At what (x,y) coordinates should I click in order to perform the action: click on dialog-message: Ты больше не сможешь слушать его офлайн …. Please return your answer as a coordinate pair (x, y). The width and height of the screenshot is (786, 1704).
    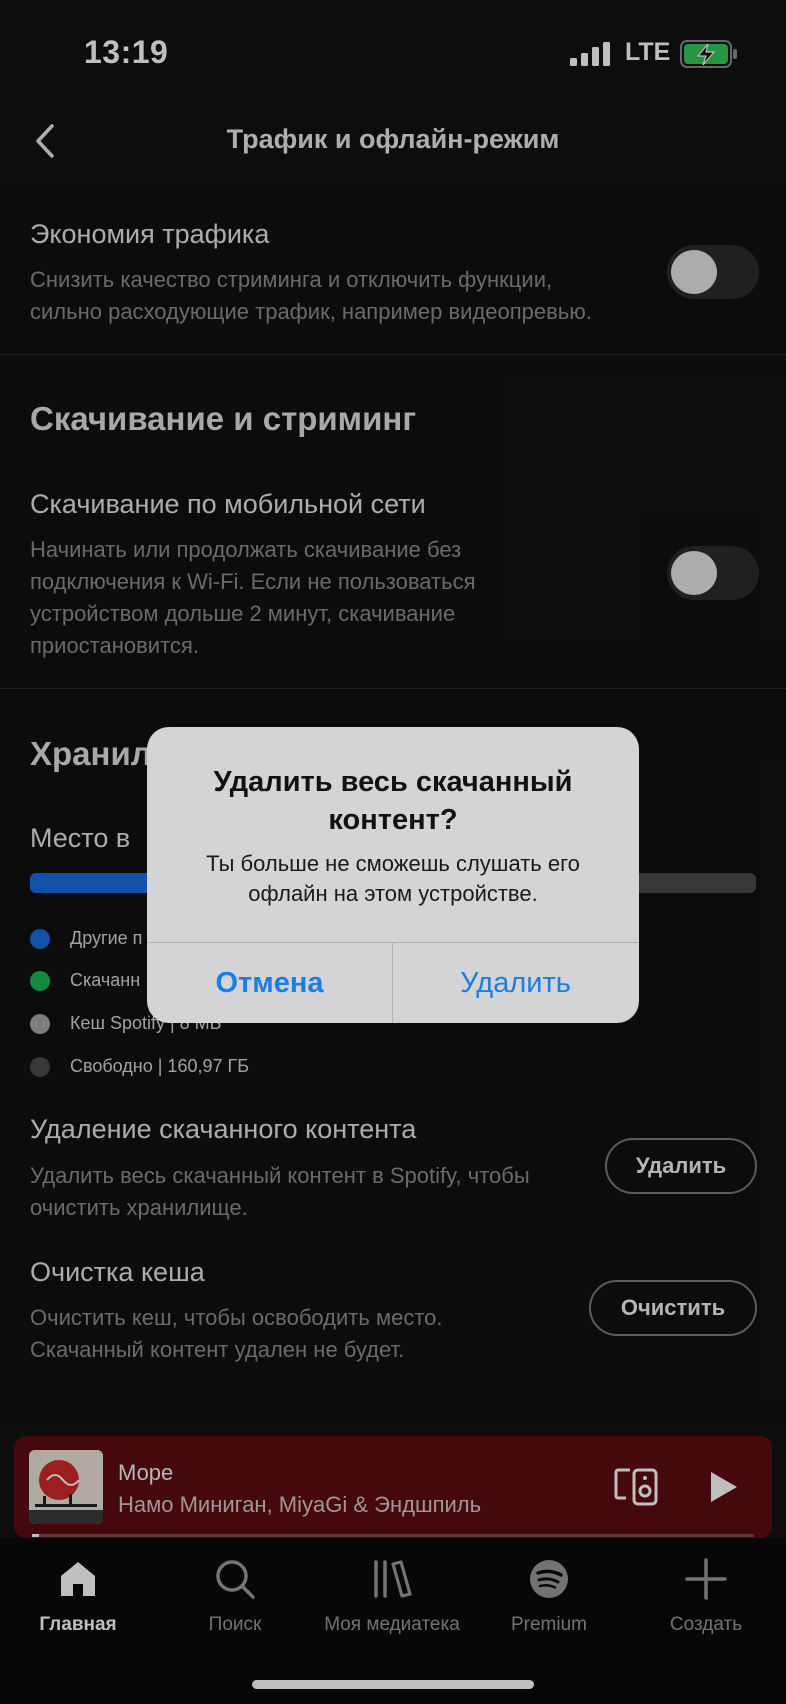
    Looking at the image, I should click on (393, 878).